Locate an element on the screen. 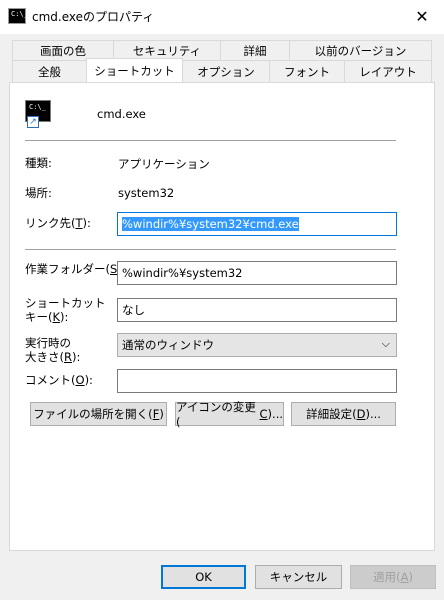  tab-label: オプション is located at coordinates (226, 71).